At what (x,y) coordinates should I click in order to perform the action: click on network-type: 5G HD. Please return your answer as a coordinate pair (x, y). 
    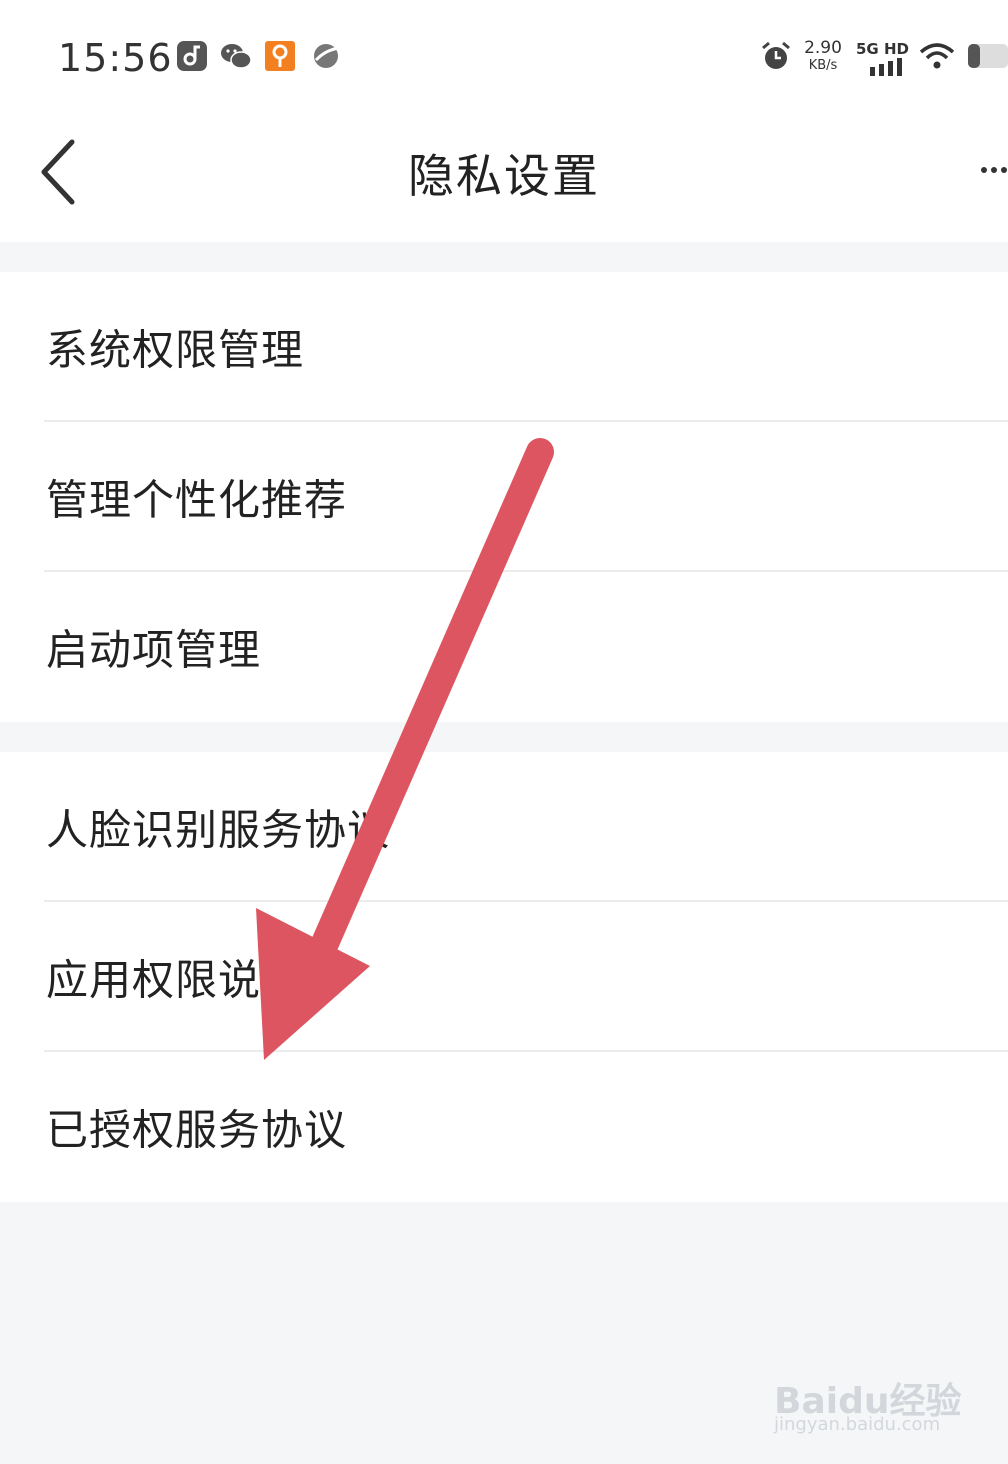
    Looking at the image, I should click on (882, 49).